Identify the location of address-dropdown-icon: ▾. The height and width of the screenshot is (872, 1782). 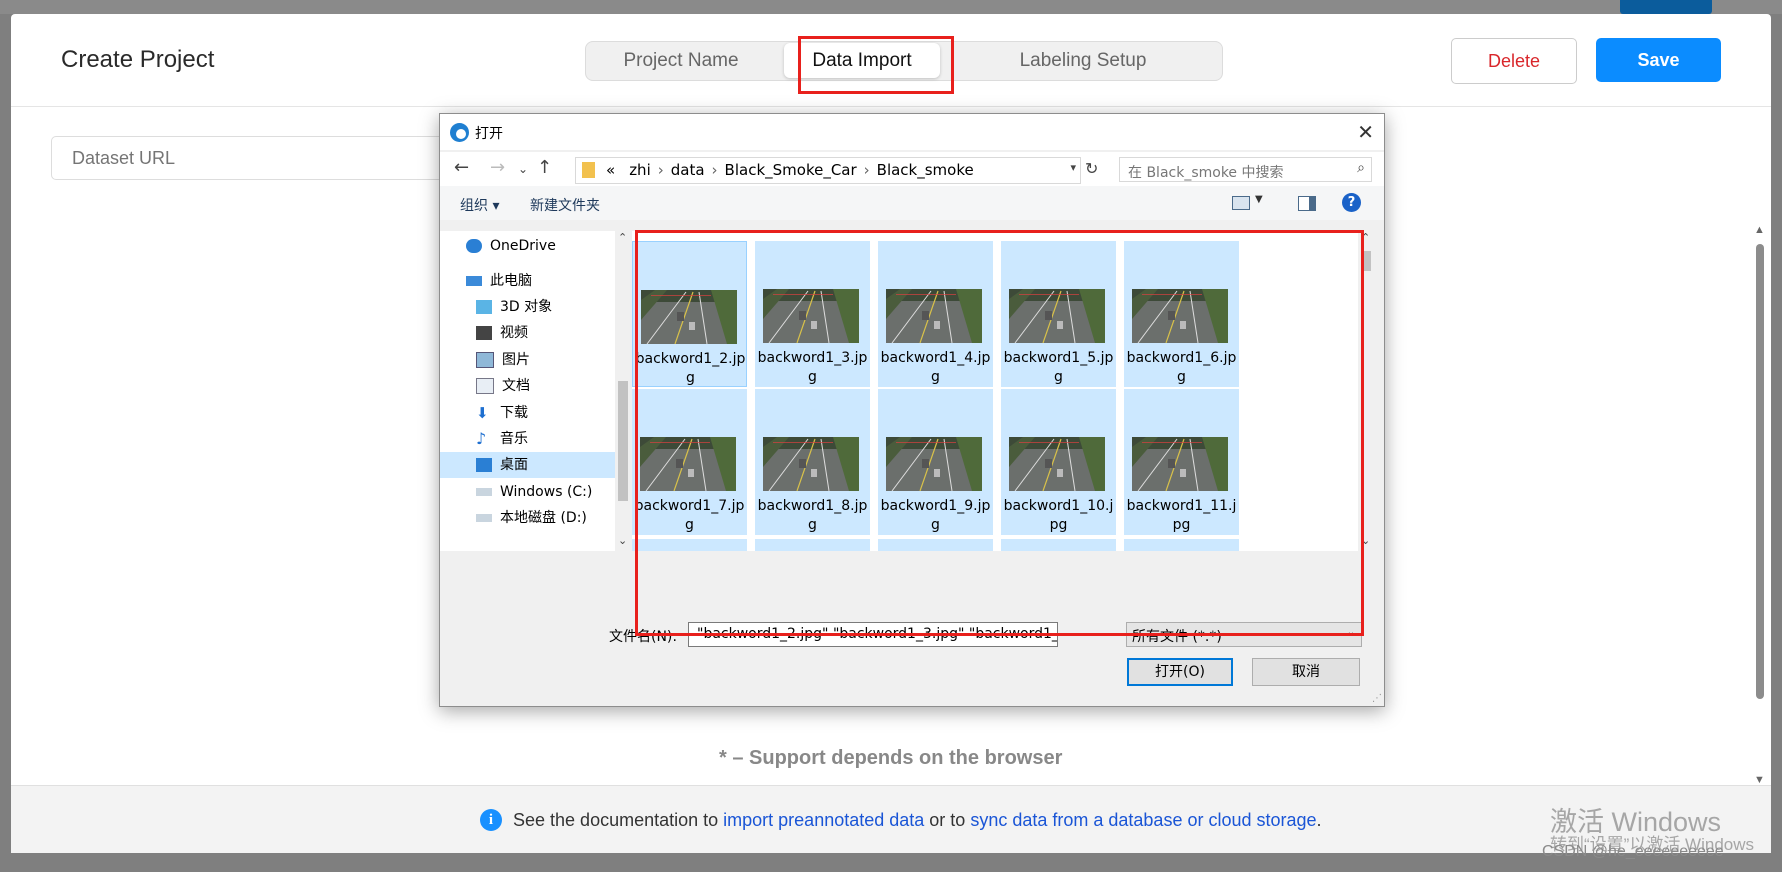
(1073, 167).